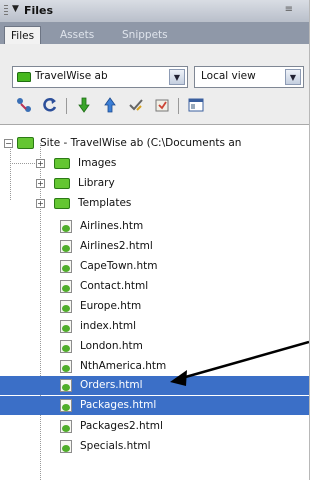 Image resolution: width=320 pixels, height=480 pixels. Describe the element at coordinates (178, 378) in the screenshot. I see `arrow-head-icon` at that location.